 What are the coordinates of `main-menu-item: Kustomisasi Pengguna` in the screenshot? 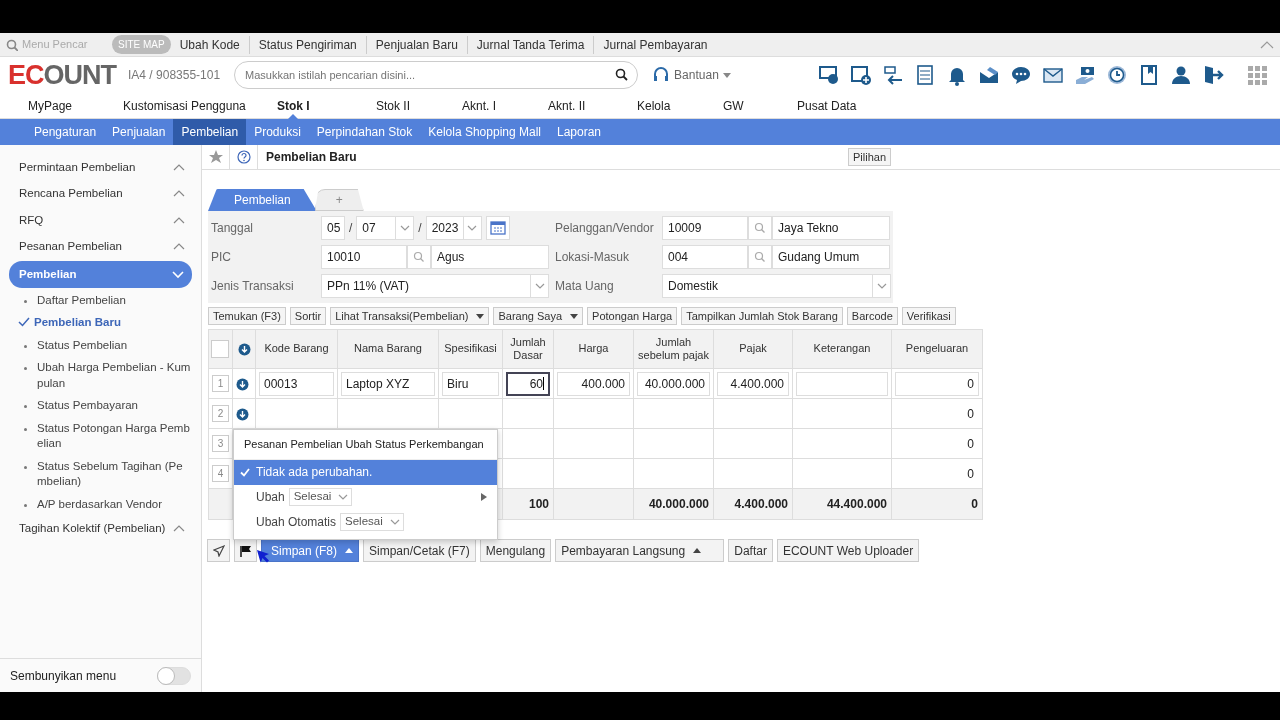 It's located at (184, 105).